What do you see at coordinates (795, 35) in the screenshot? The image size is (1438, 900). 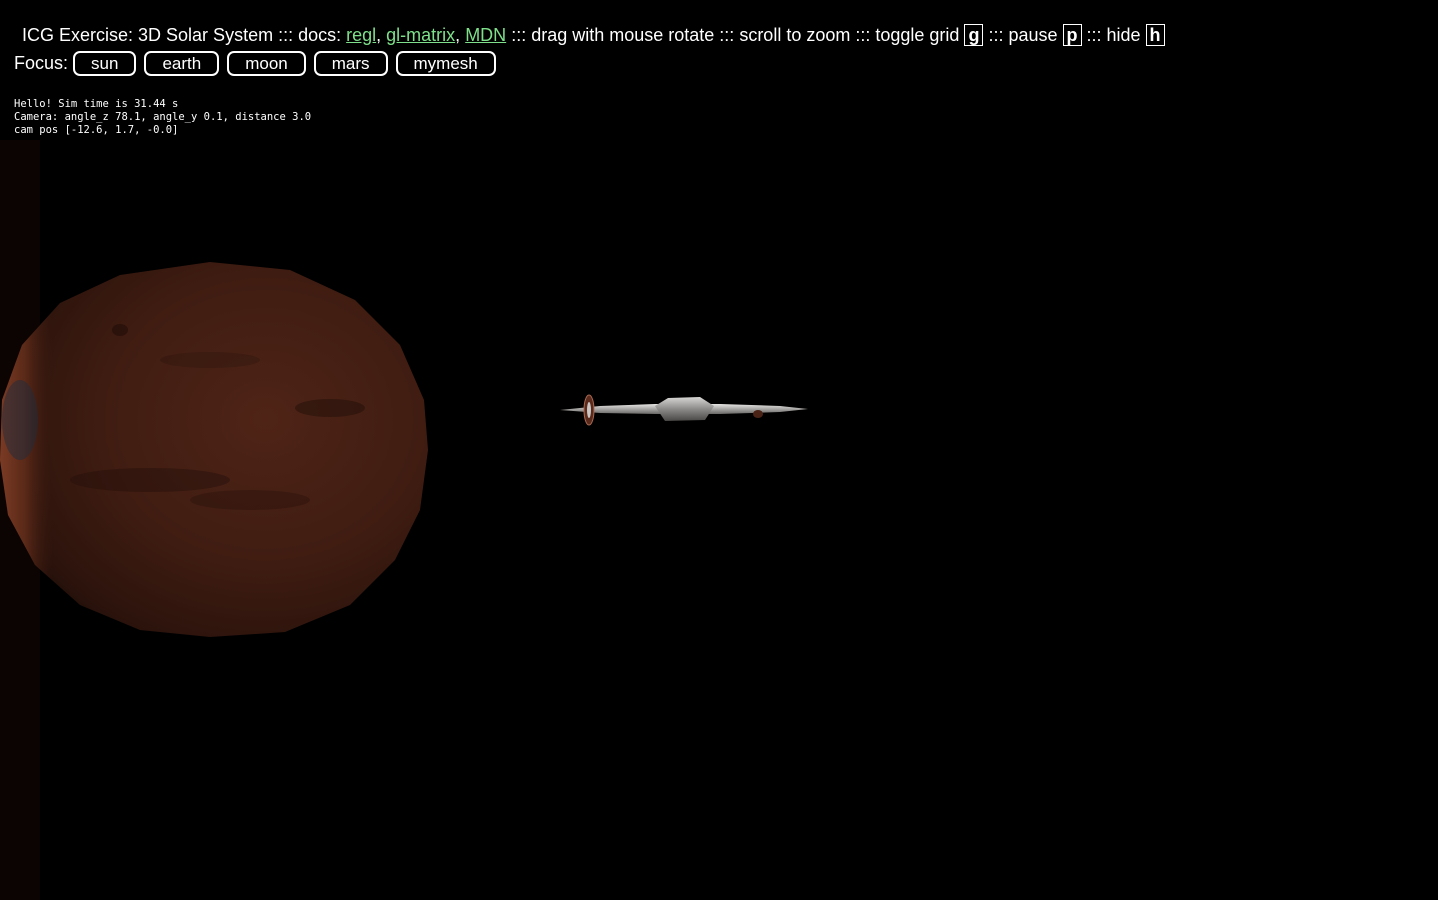 I see `scroll-hint: scroll to zoom` at bounding box center [795, 35].